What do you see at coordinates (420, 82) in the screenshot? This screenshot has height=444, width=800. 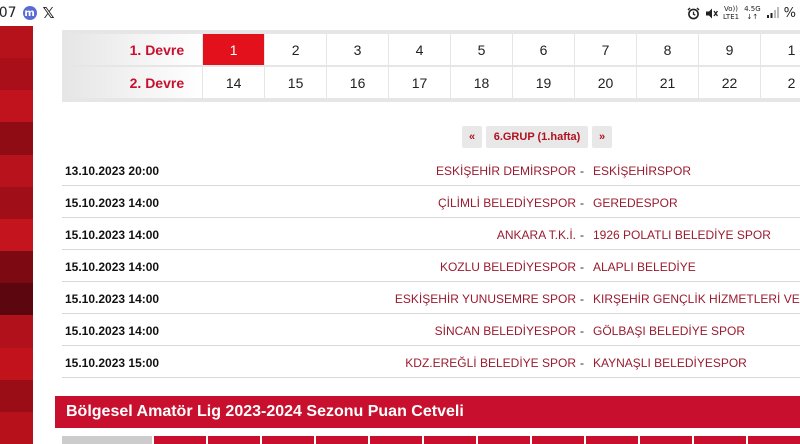 I see `second-half-round-17: 17` at bounding box center [420, 82].